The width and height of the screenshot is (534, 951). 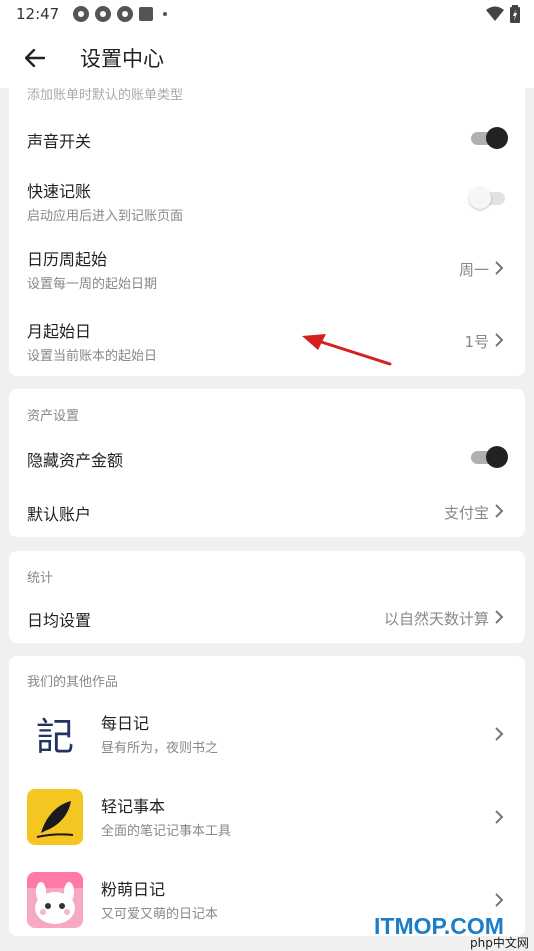 I want to click on row-value: 支付宝, so click(x=466, y=513).